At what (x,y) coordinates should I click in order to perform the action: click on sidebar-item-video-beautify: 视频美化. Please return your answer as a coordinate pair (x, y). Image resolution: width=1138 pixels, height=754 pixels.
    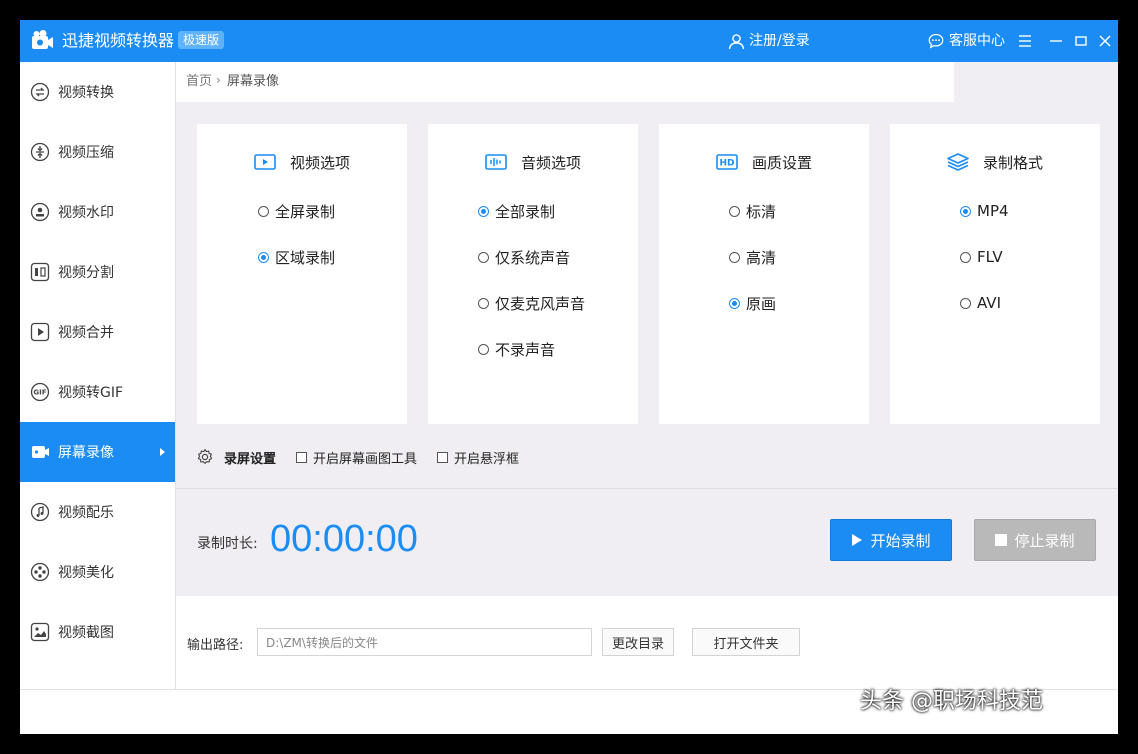
    Looking at the image, I should click on (97, 572).